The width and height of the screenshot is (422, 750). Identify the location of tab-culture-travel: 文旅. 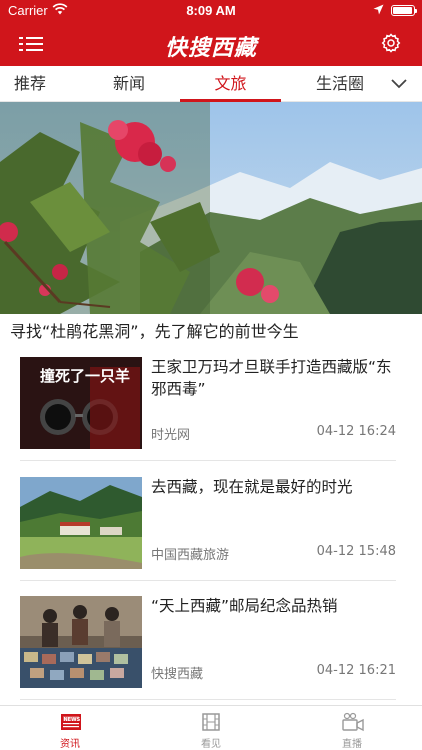
(230, 84).